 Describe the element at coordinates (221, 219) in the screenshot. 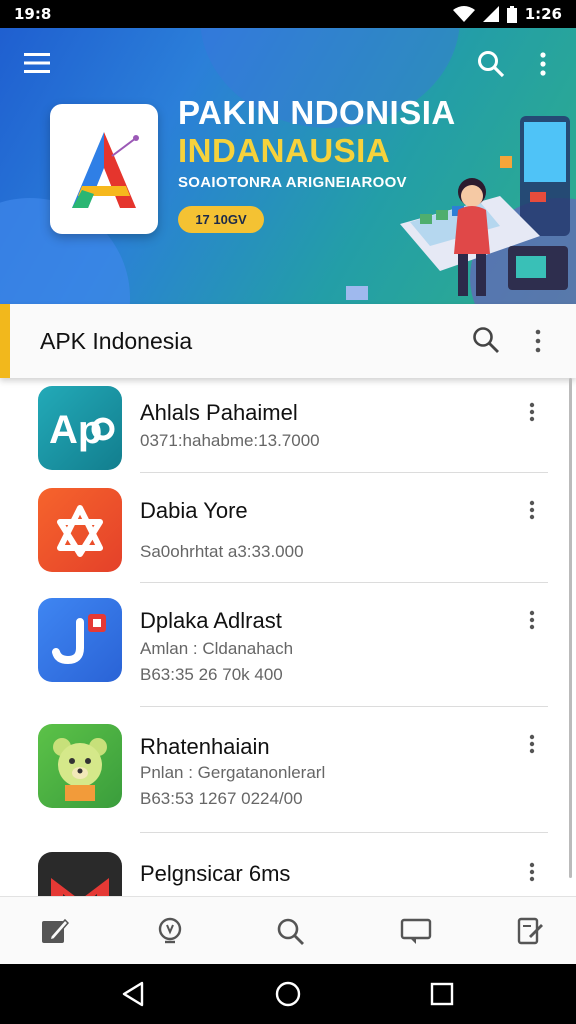

I see `hero-pill-button: 17 10GV` at that location.